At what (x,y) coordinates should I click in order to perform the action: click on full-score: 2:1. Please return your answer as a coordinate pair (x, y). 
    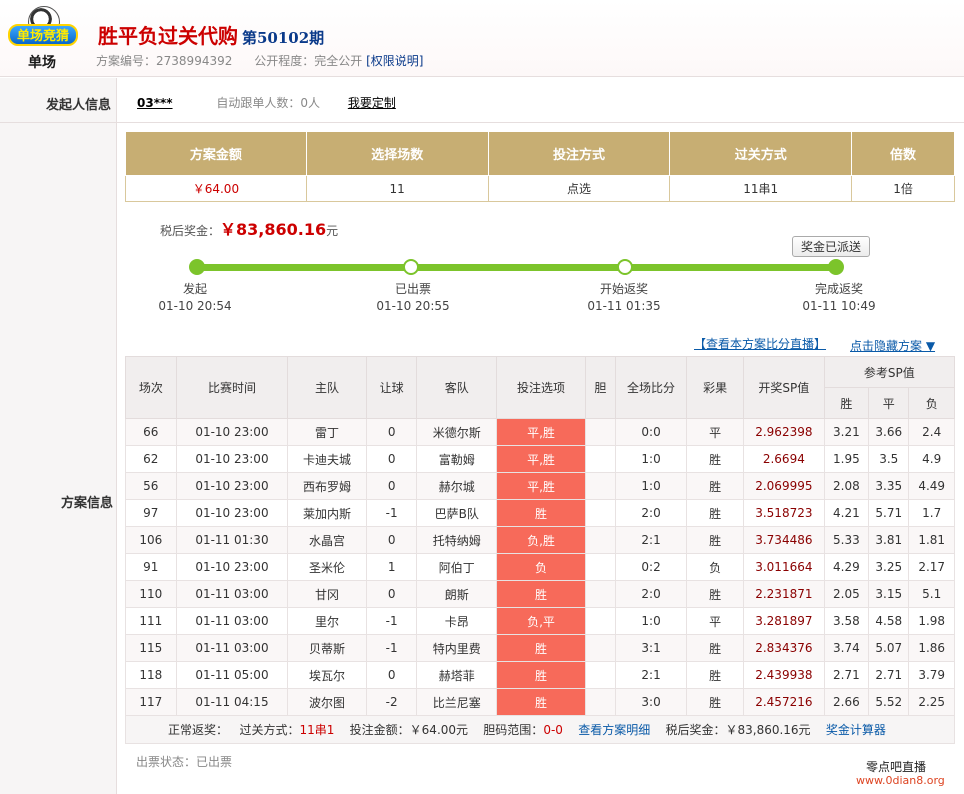
    Looking at the image, I should click on (651, 540).